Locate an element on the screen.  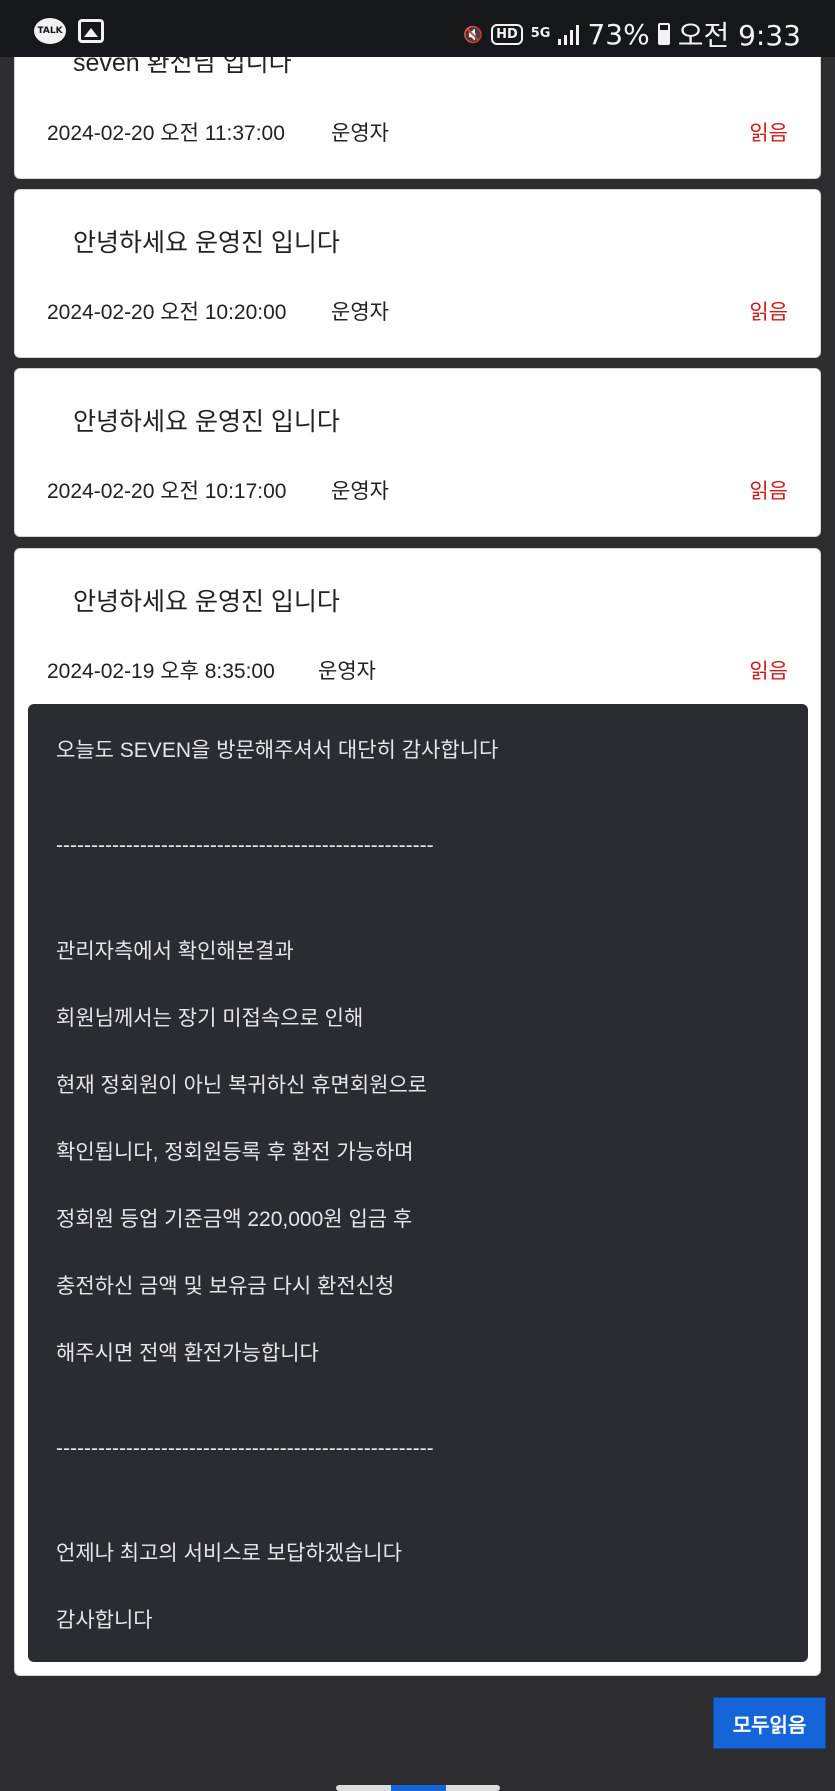
status-bar: TALK 🔇 HD 5G 73% 오전 9:33 is located at coordinates (417, 28).